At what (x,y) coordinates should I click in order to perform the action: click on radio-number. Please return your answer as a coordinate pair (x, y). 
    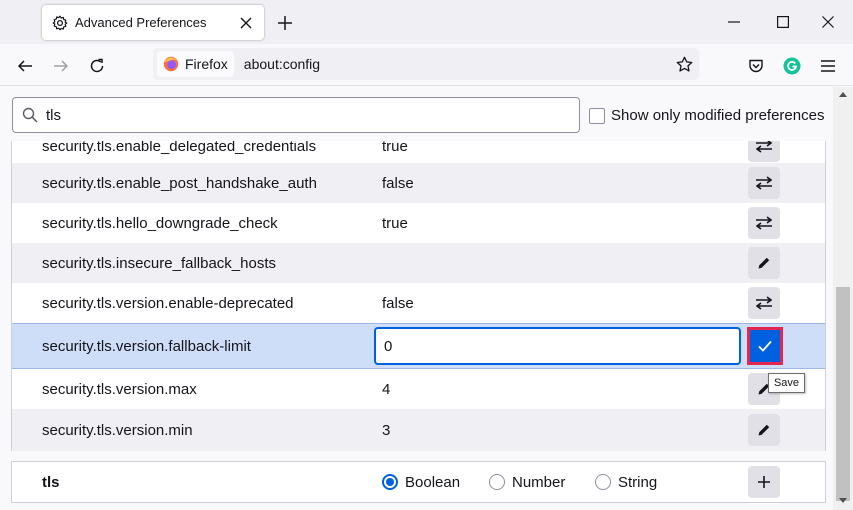
    Looking at the image, I should click on (497, 482).